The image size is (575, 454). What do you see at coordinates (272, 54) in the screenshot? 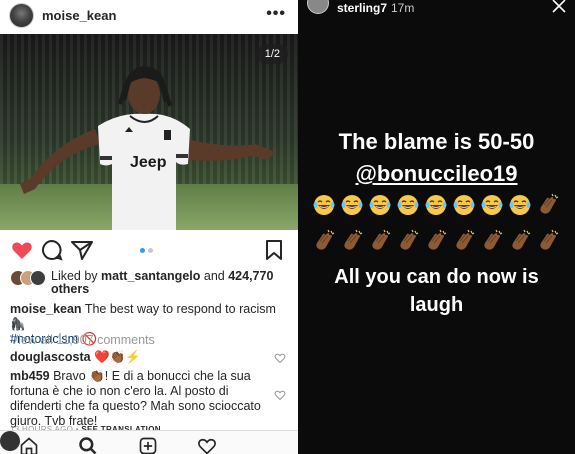
I see `photo-counter: 1/2` at bounding box center [272, 54].